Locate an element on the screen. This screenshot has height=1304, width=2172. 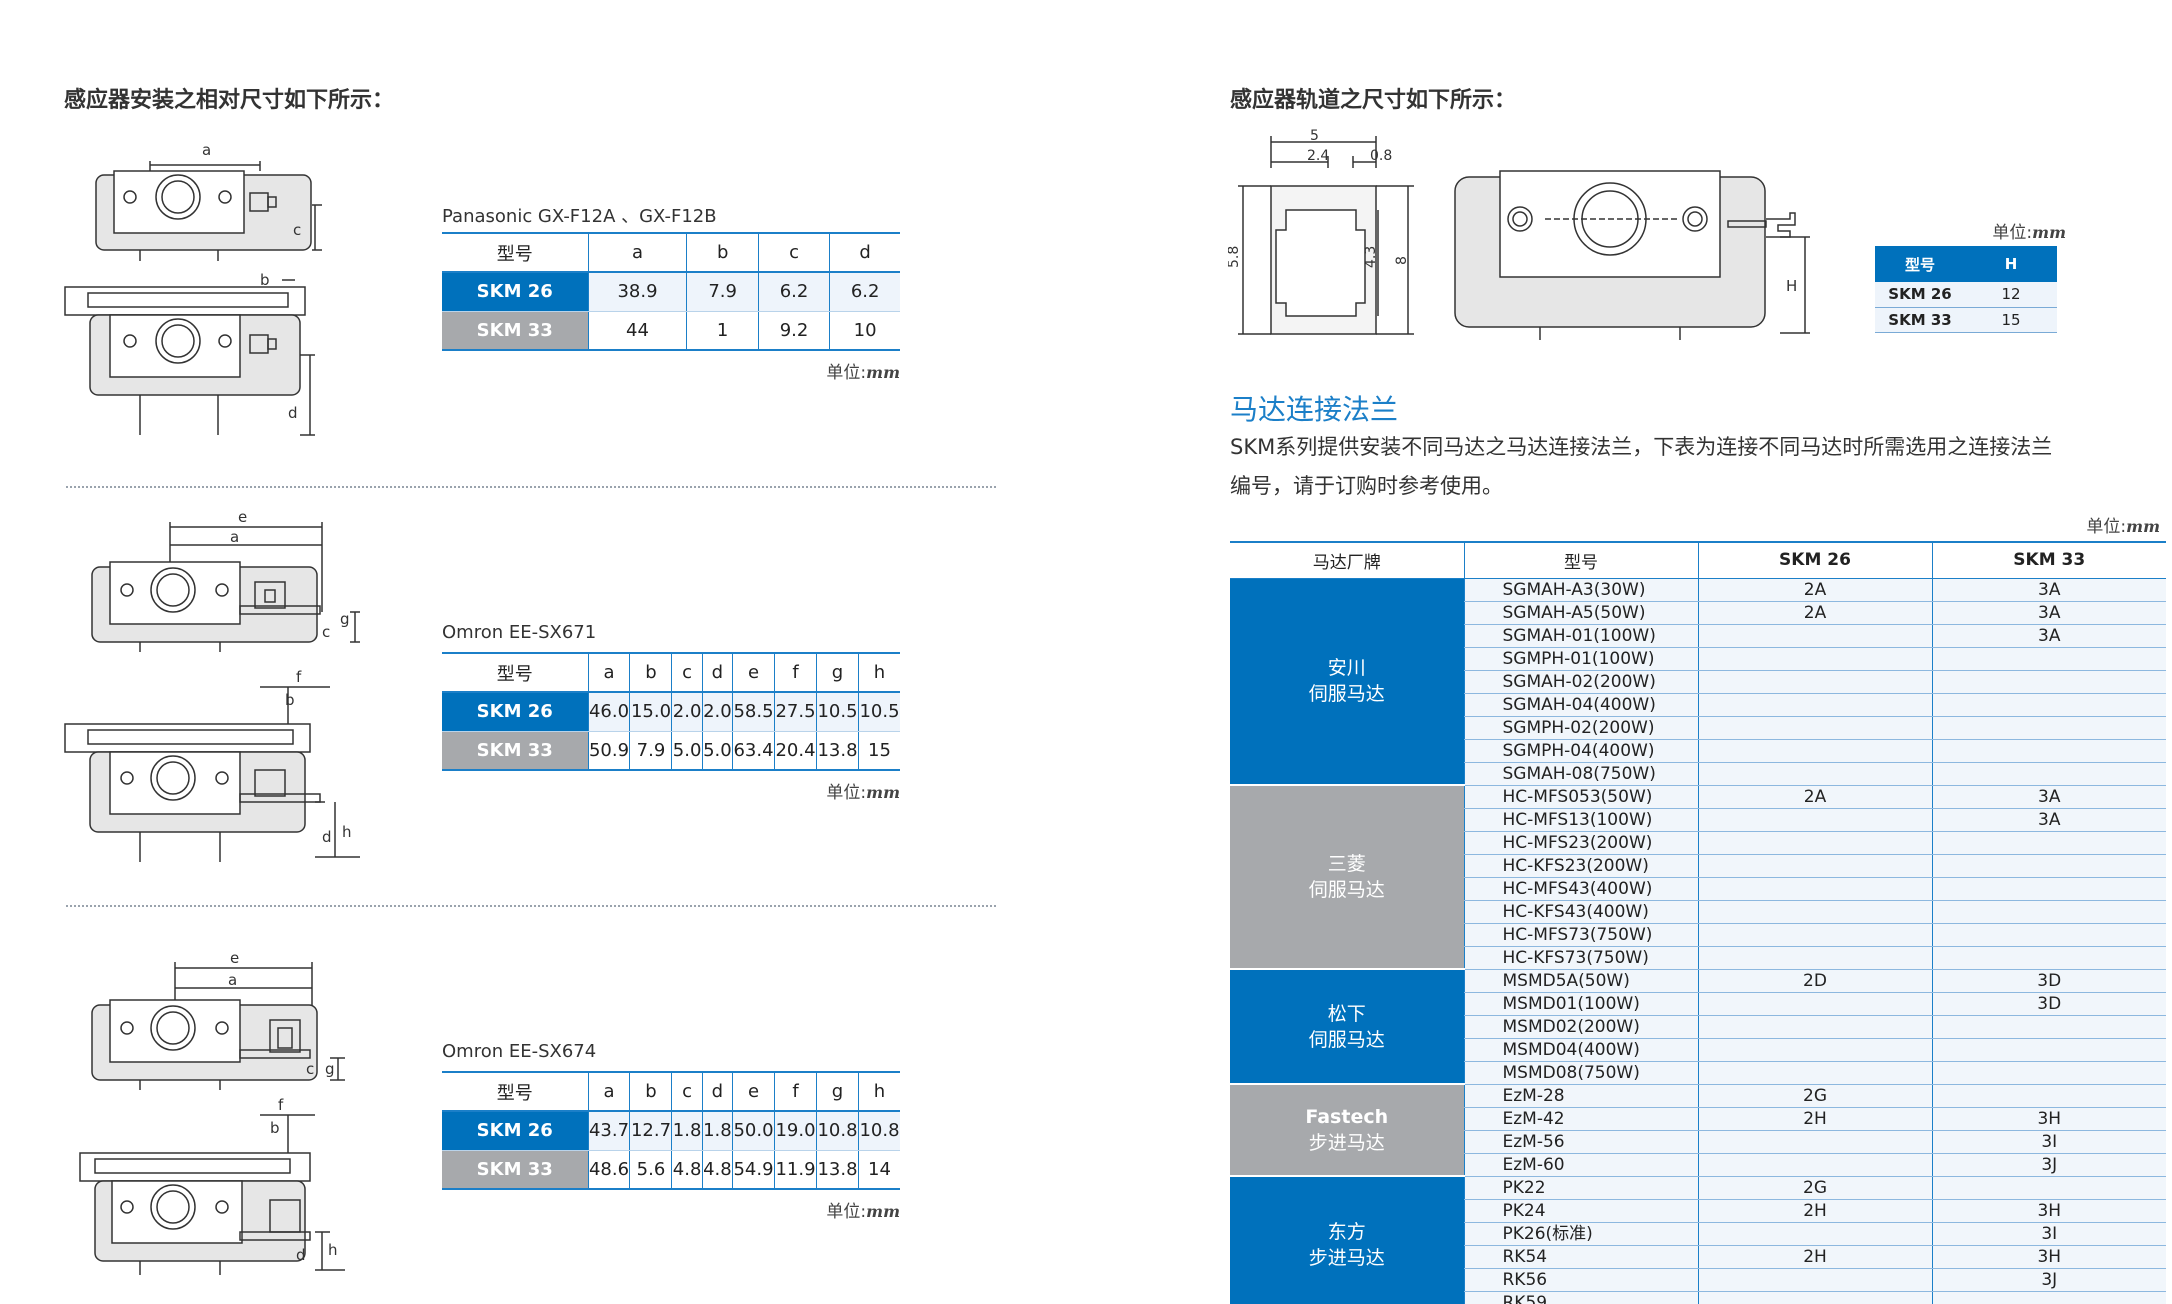
brand-cell: 松下 伺服马达 is located at coordinates (1347, 1027).